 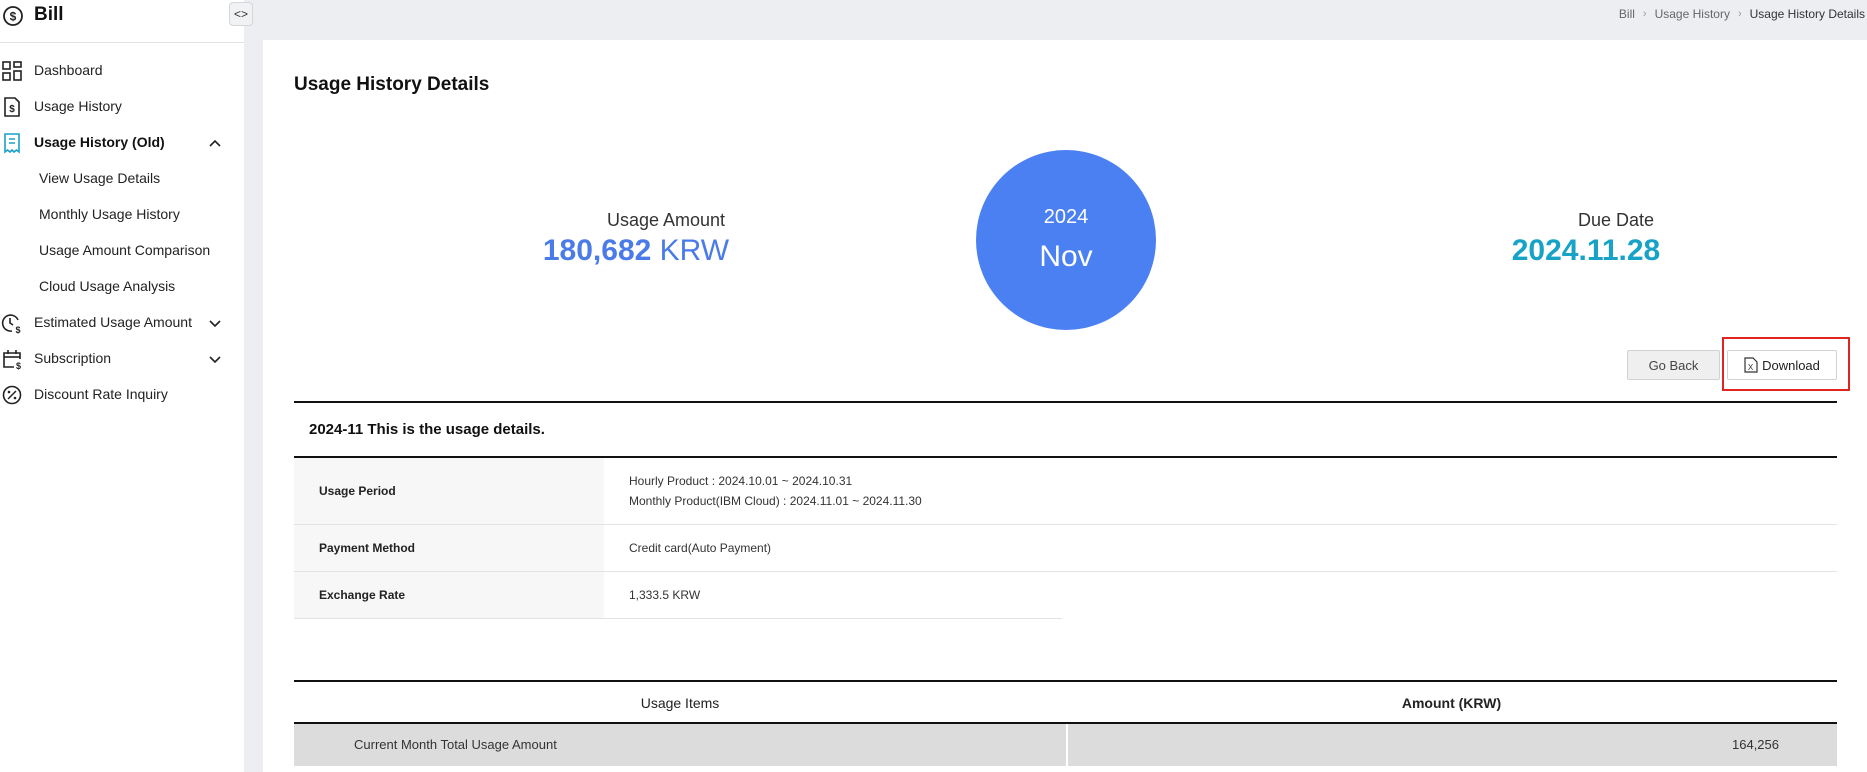 I want to click on sidebar-toggle-button: <>, so click(x=241, y=14).